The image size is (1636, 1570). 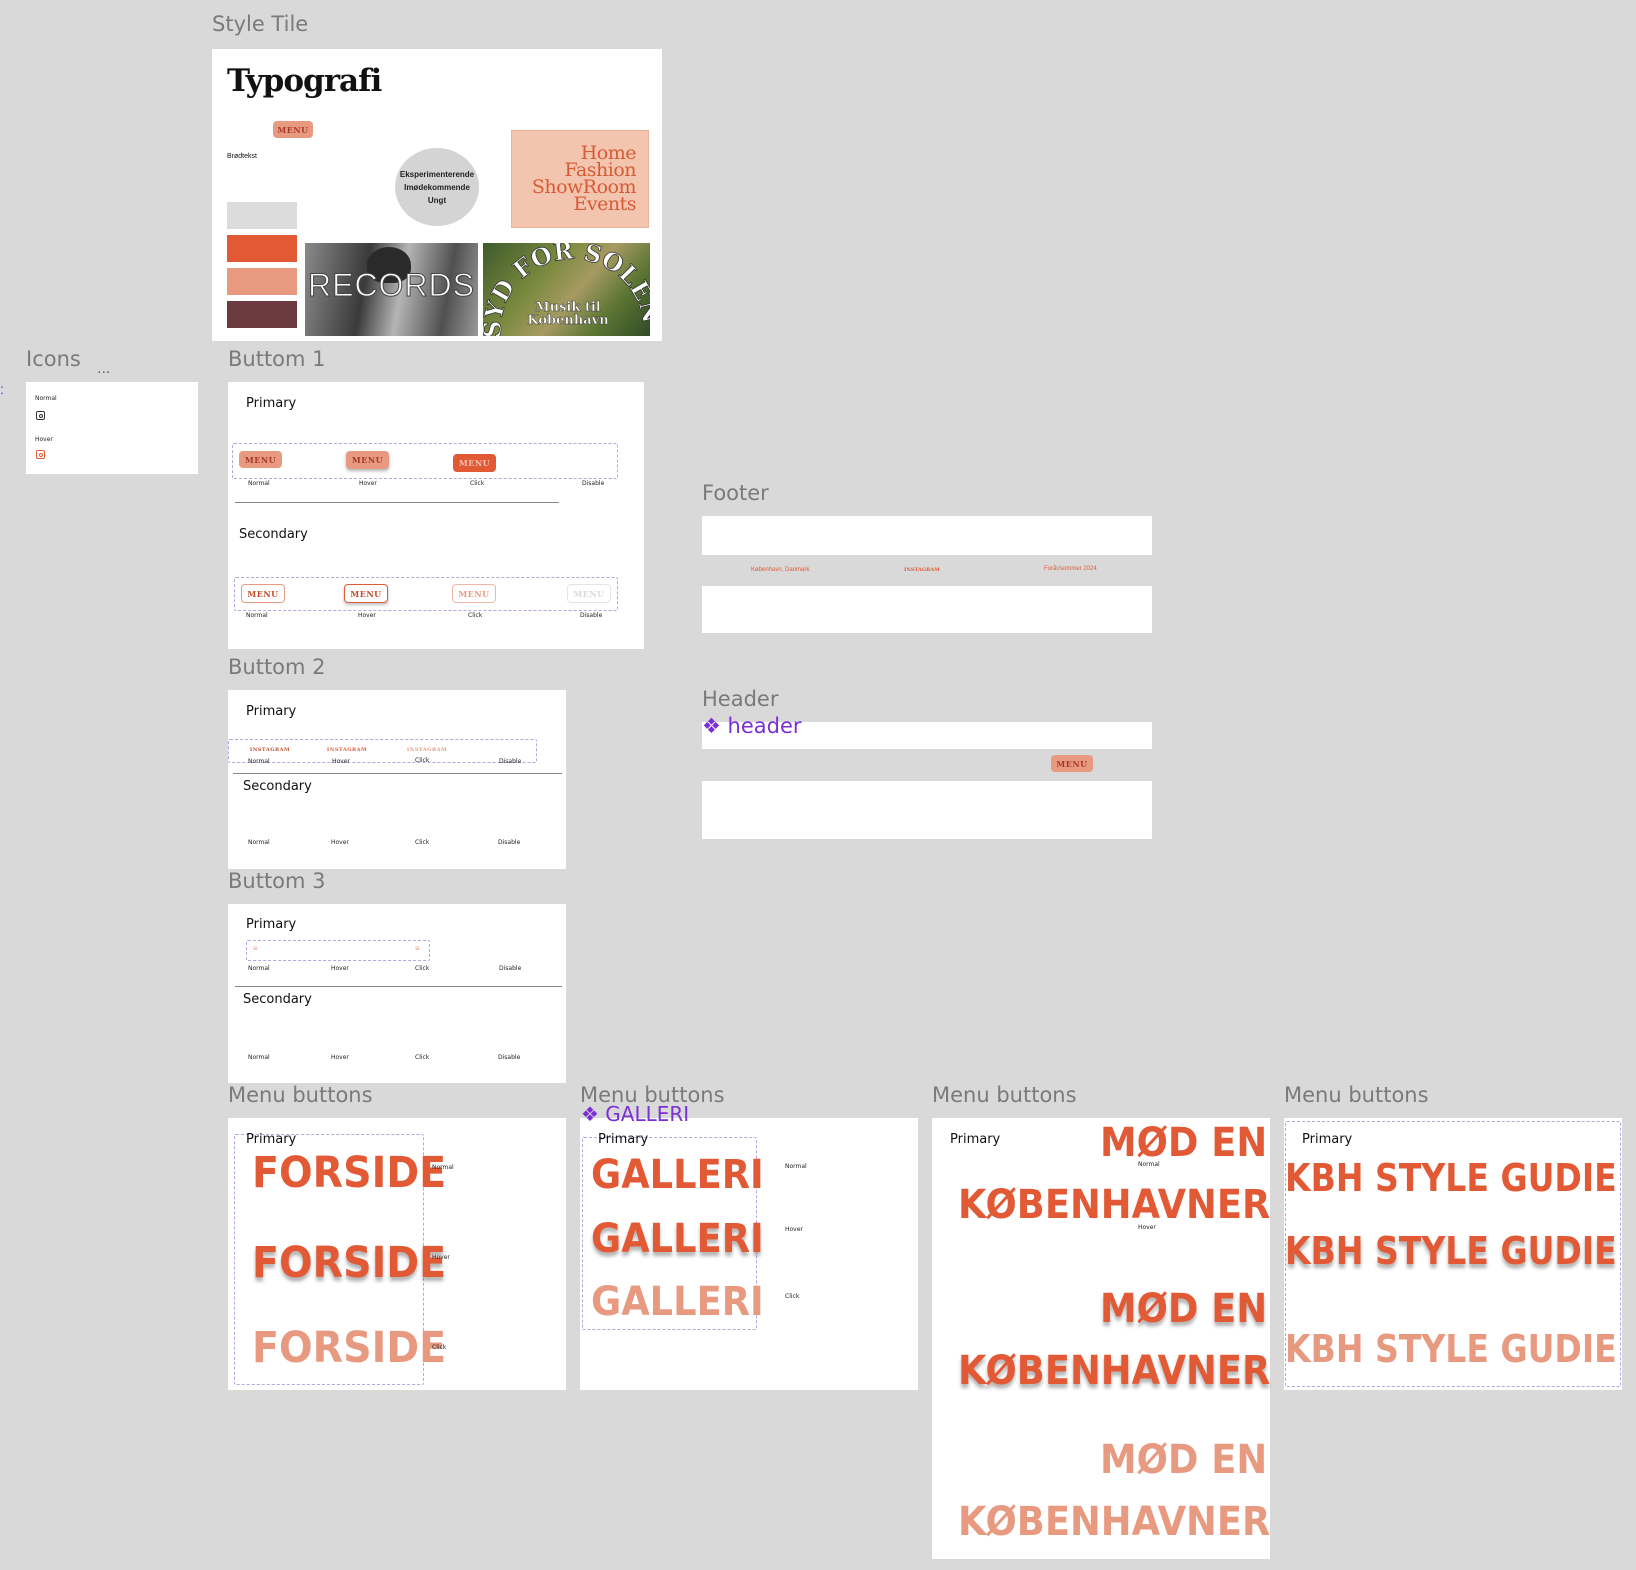 I want to click on hamburger-icon: ≡, so click(x=255, y=948).